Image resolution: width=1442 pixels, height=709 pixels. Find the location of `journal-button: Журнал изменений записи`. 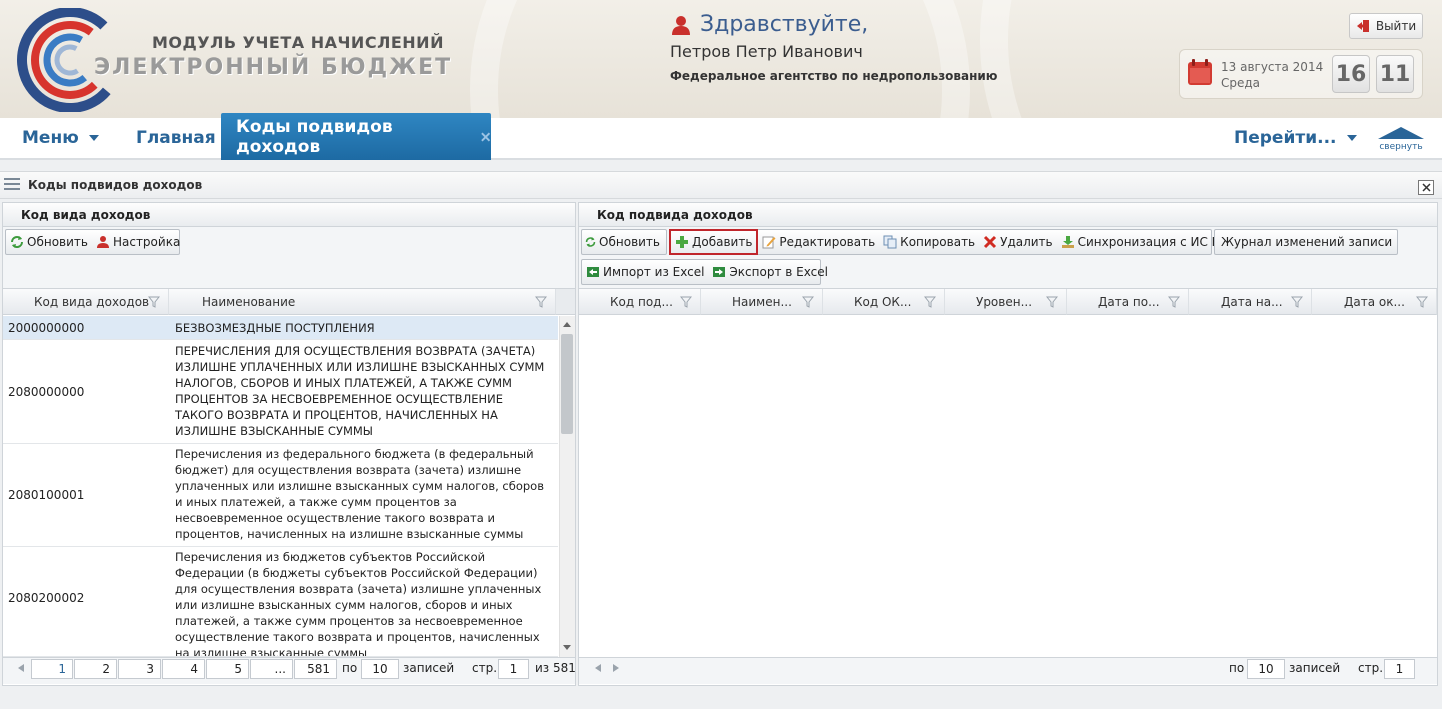

journal-button: Журнал изменений записи is located at coordinates (1306, 242).